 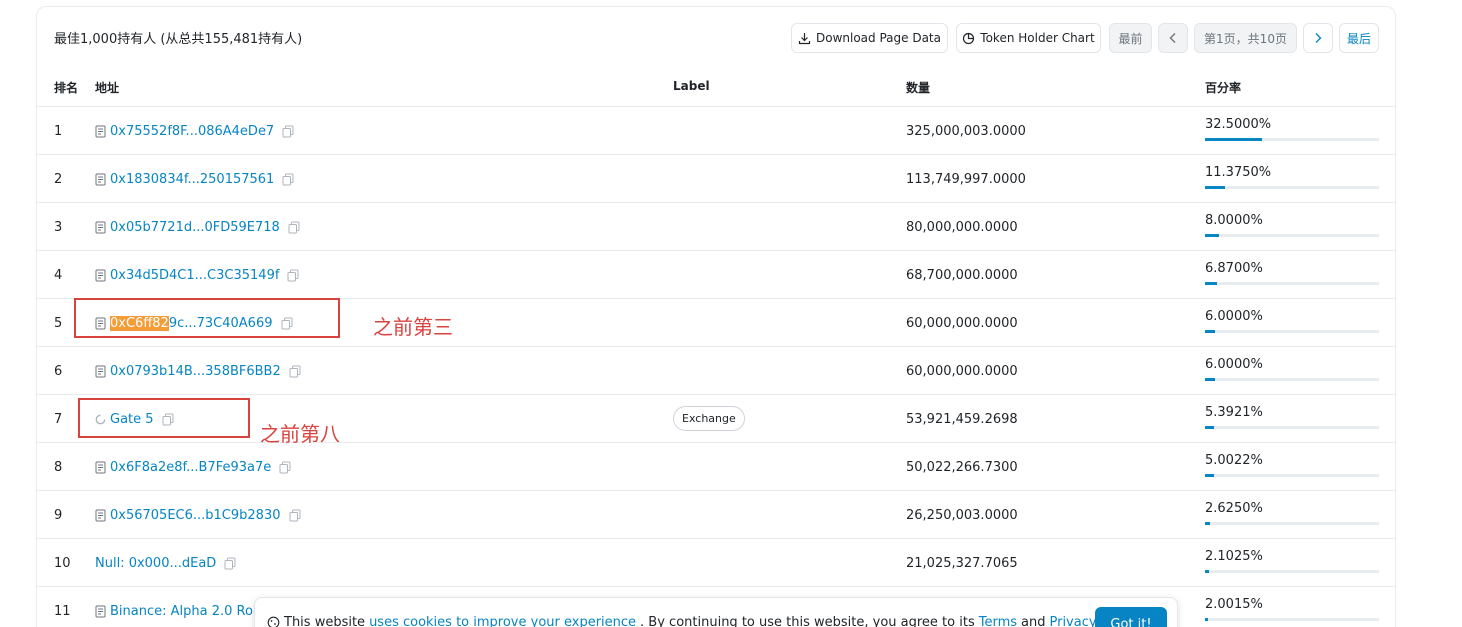 What do you see at coordinates (195, 371) in the screenshot?
I see `holder-address-link: 0x0793b14B...358BF6BB2` at bounding box center [195, 371].